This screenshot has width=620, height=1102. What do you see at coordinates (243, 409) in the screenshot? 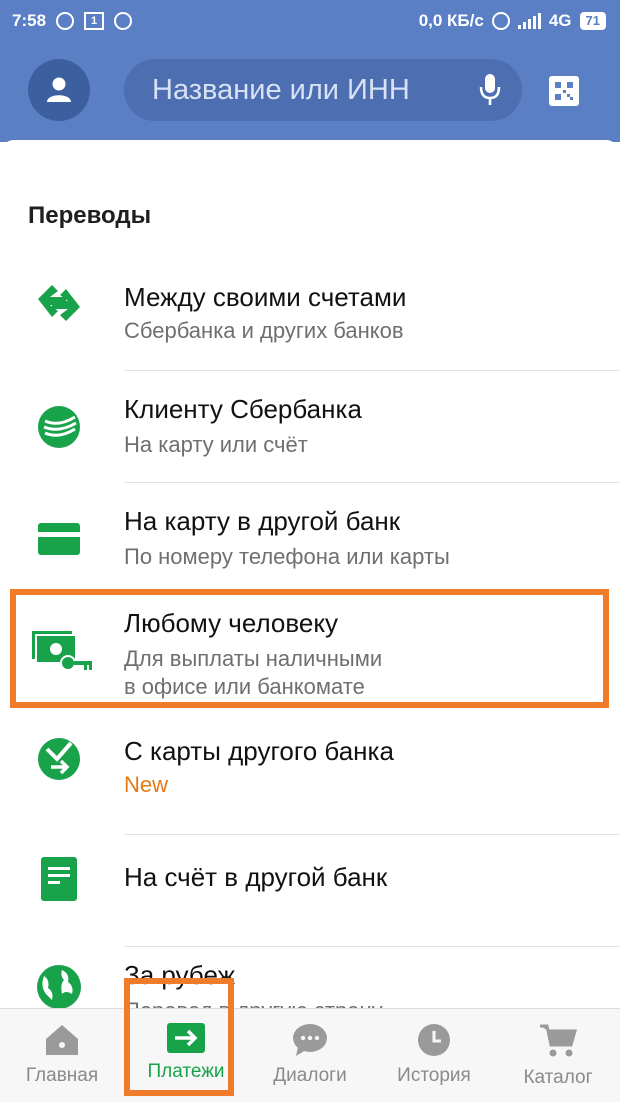
I see `item-title: Клиенту Сбербанка` at bounding box center [243, 409].